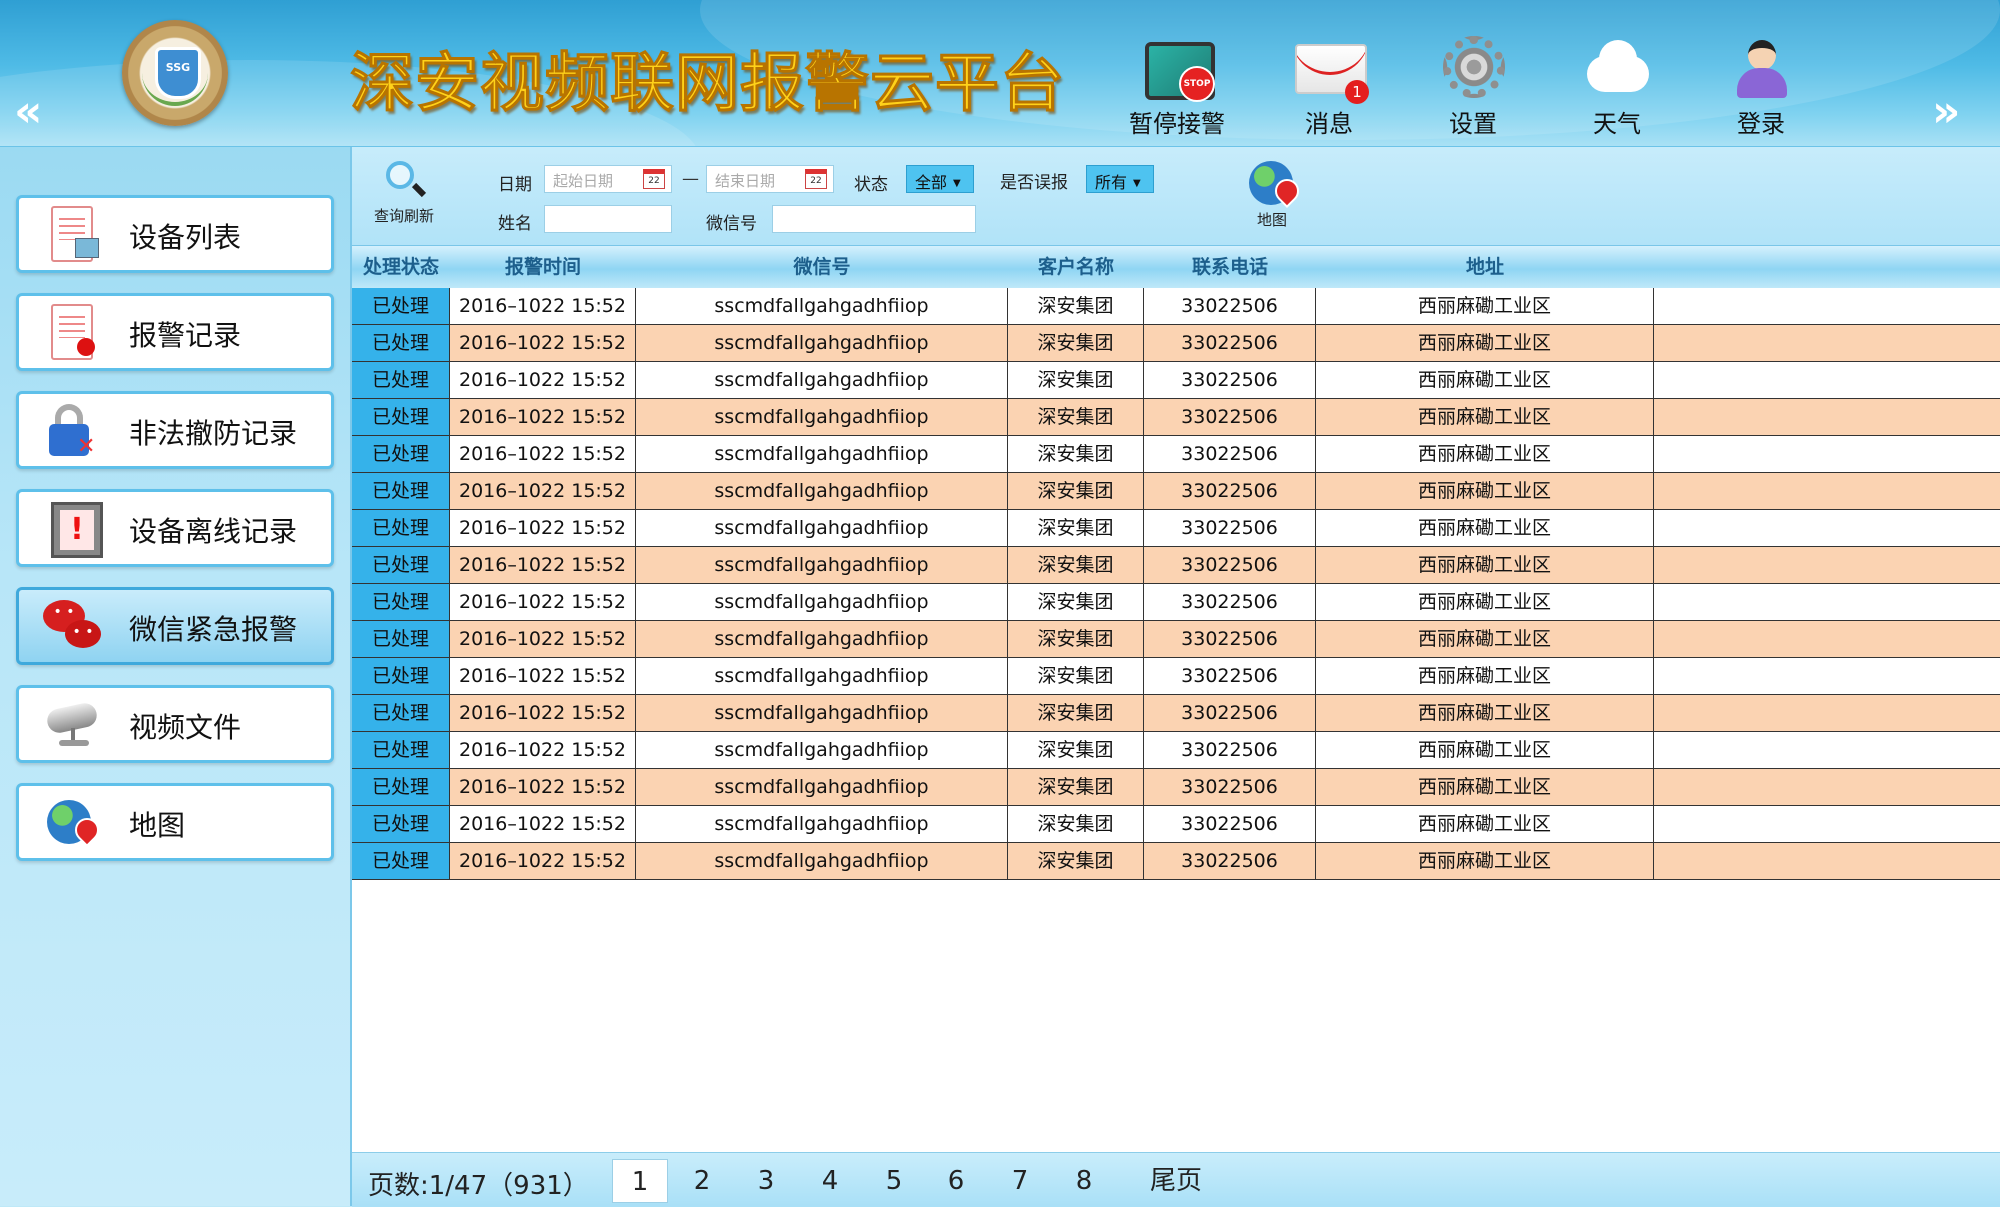 This screenshot has height=1207, width=2000. What do you see at coordinates (640, 1181) in the screenshot?
I see `page-button-1: 1` at bounding box center [640, 1181].